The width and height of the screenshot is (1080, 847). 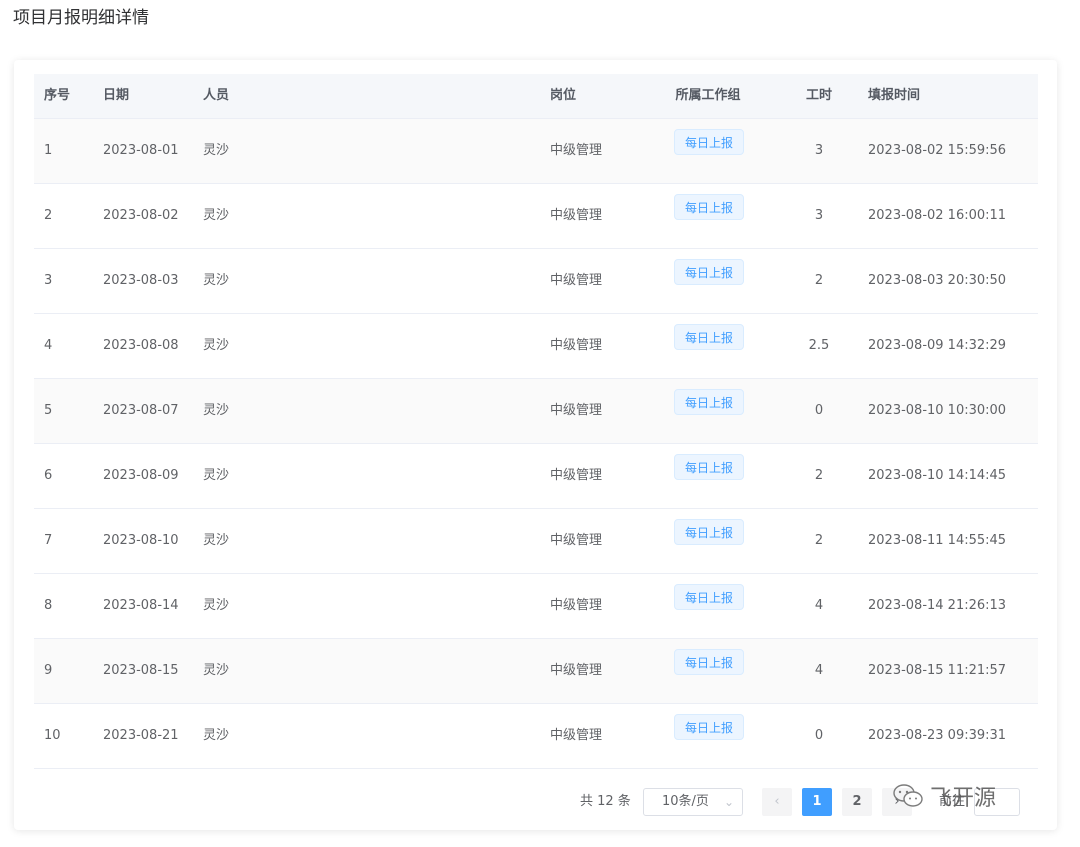 I want to click on cell-date: 2023-08-10, so click(x=141, y=540).